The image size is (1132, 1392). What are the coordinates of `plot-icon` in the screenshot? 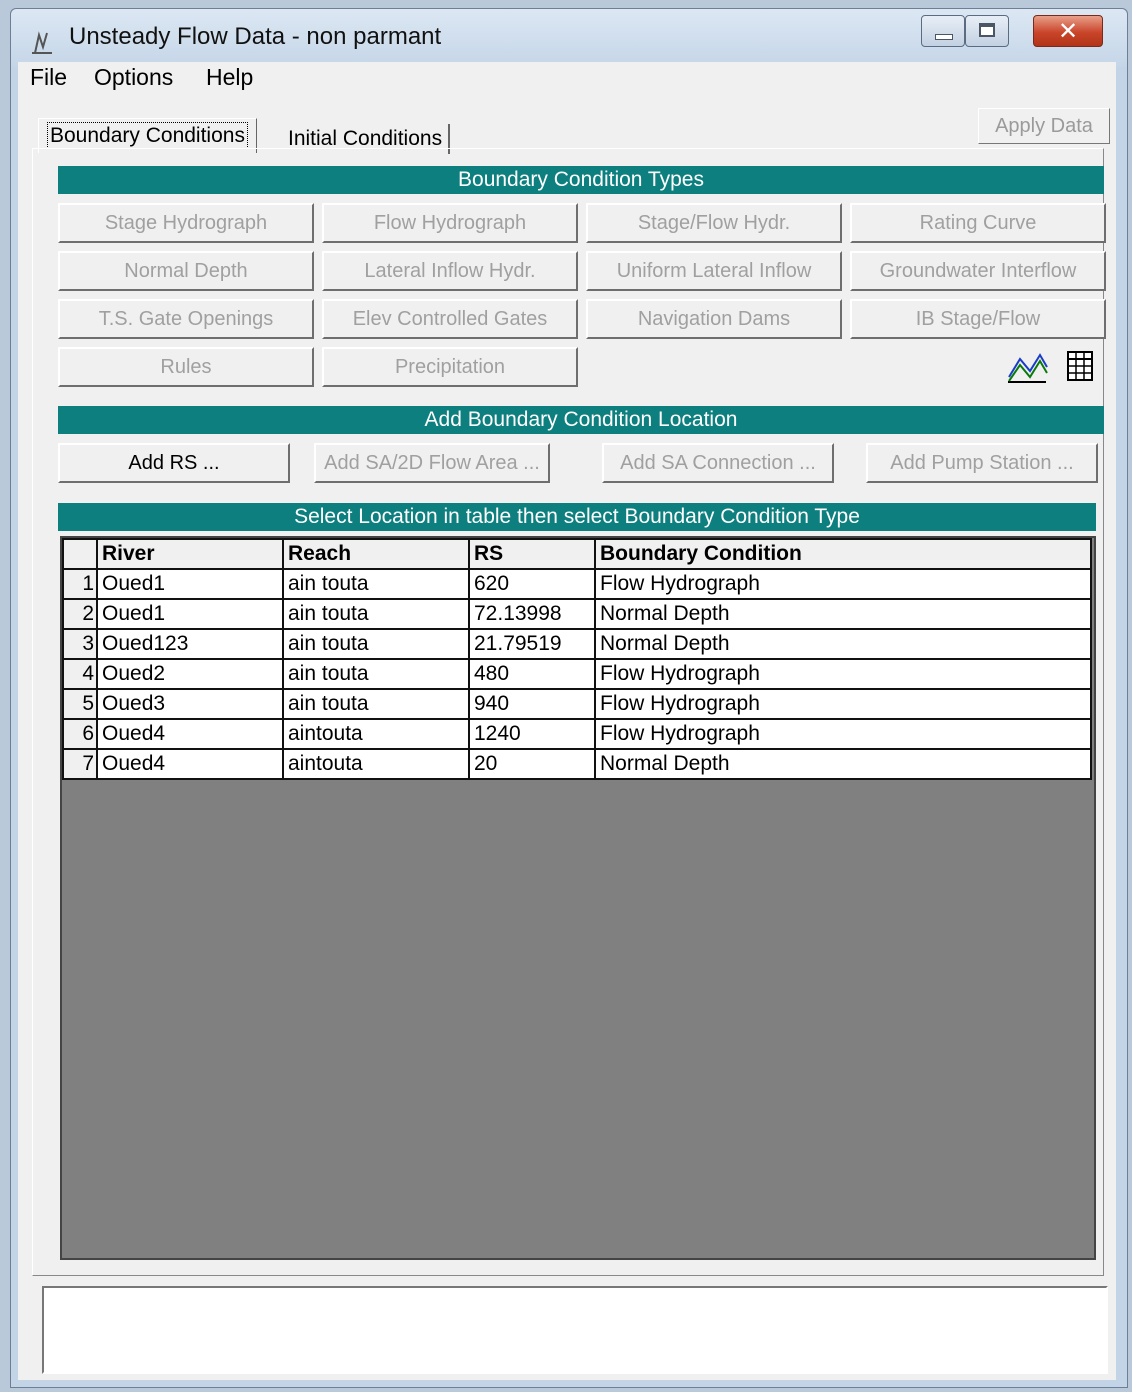 It's located at (1027, 366).